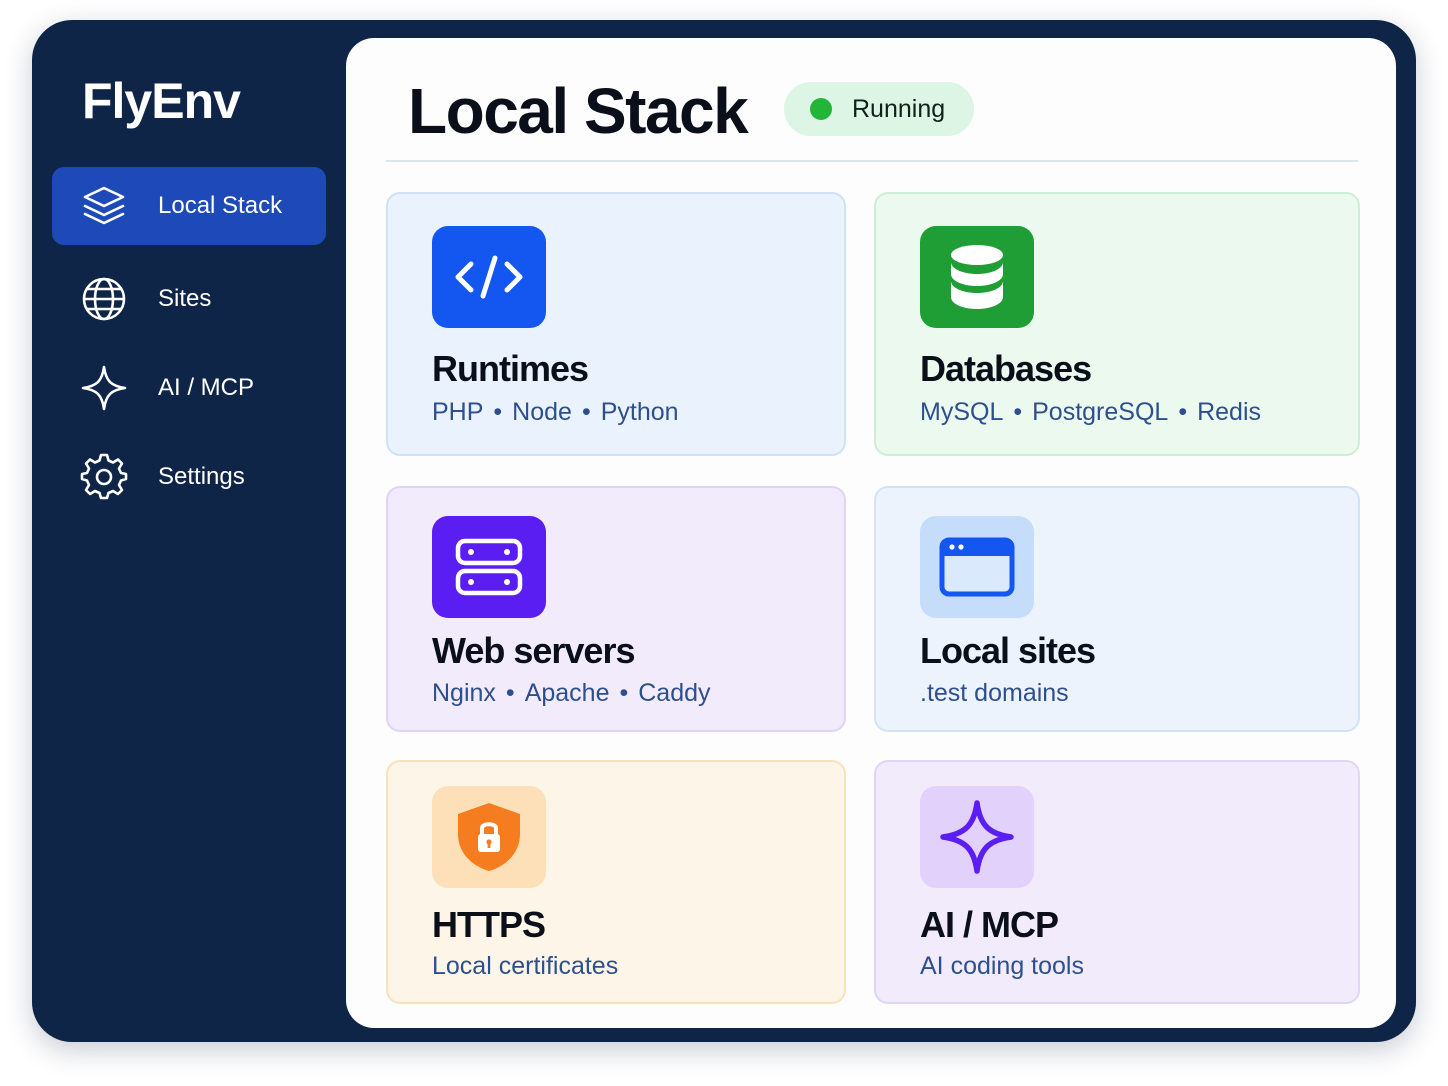 The width and height of the screenshot is (1448, 1086). Describe the element at coordinates (510, 368) in the screenshot. I see `card-title: Runtimes` at that location.